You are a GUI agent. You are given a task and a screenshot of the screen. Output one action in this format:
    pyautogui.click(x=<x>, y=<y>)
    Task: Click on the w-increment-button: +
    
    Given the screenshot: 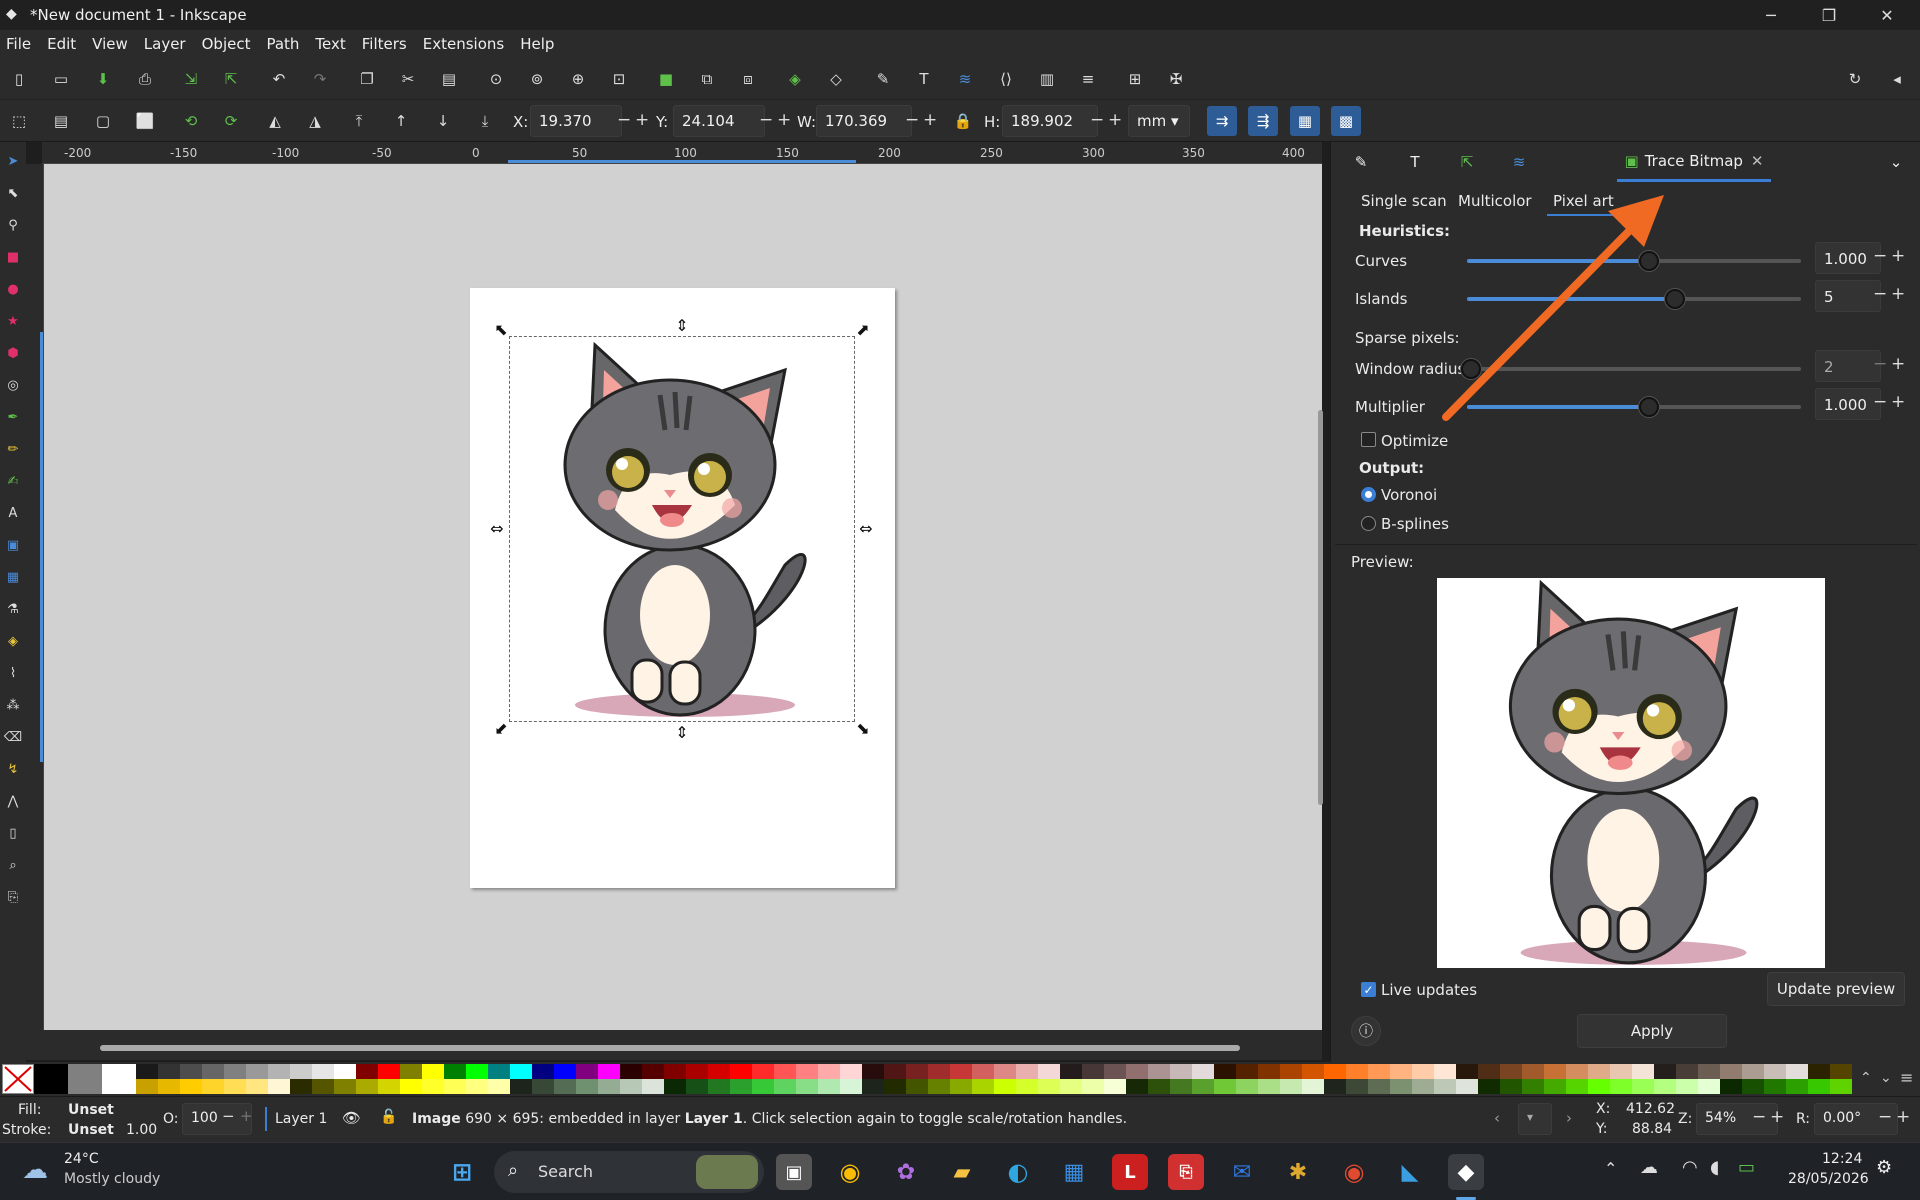 What is the action you would take?
    pyautogui.click(x=930, y=120)
    